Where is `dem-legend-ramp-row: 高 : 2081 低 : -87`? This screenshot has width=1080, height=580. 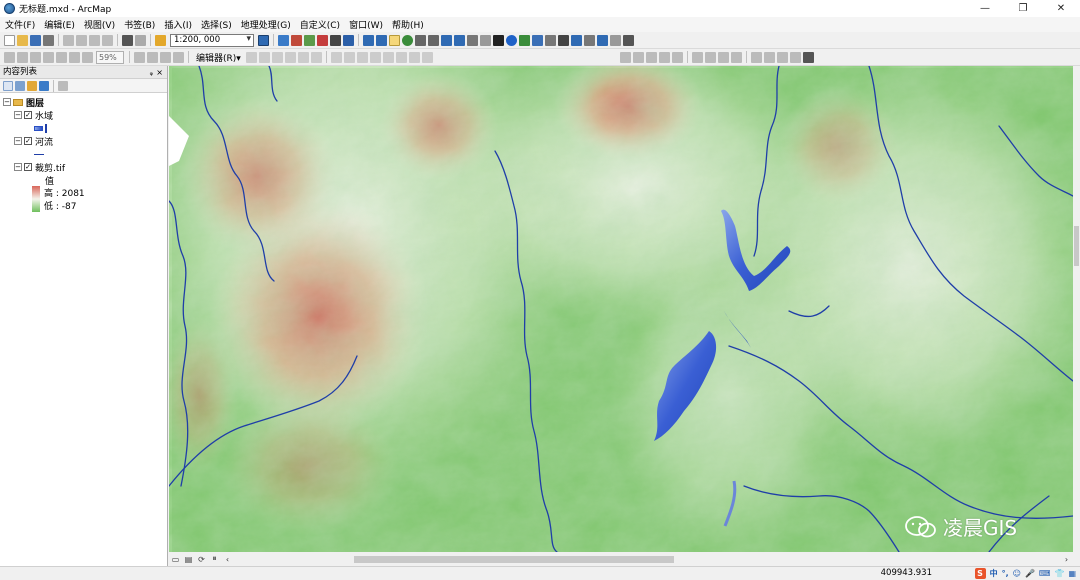
dem-legend-ramp-row: 高 : 2081 低 : -87 is located at coordinates (58, 200).